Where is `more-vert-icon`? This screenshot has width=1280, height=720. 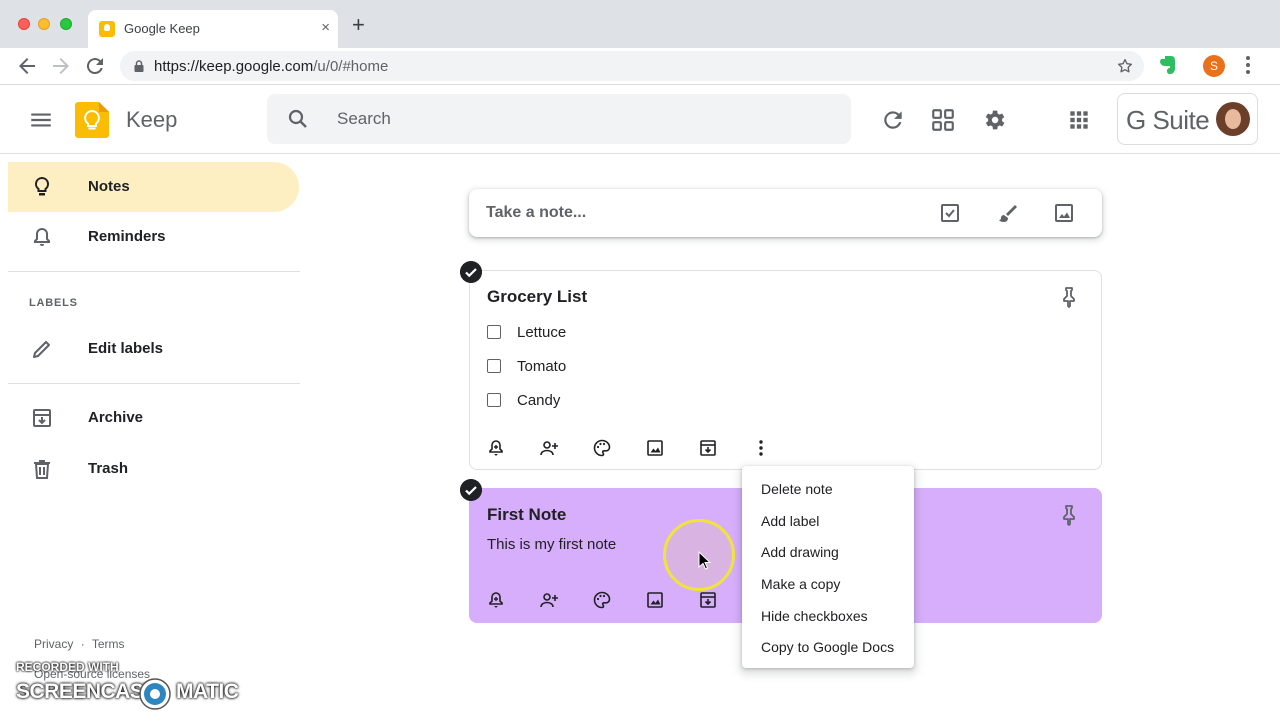
more-vert-icon is located at coordinates (1248, 65).